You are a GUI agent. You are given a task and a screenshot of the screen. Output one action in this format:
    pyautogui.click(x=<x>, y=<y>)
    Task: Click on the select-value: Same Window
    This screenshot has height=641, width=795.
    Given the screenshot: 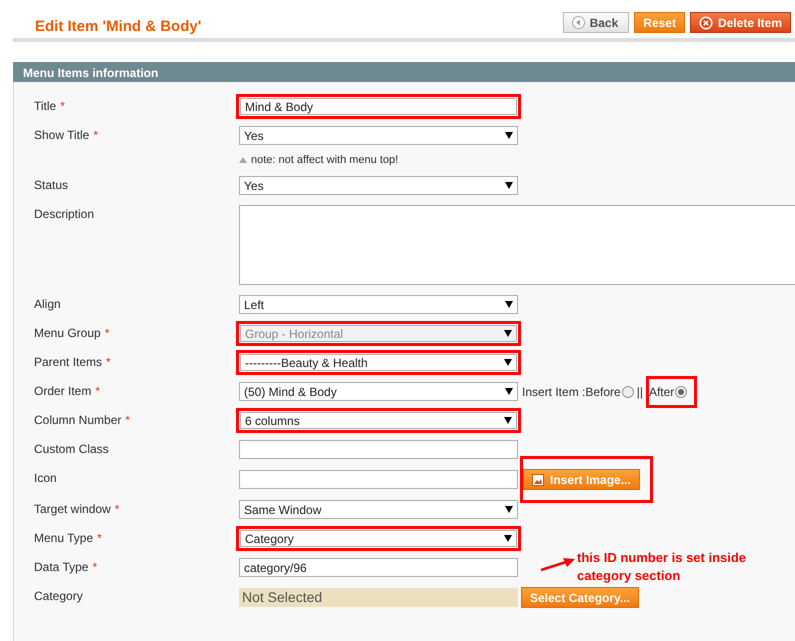 What is the action you would take?
    pyautogui.click(x=283, y=509)
    